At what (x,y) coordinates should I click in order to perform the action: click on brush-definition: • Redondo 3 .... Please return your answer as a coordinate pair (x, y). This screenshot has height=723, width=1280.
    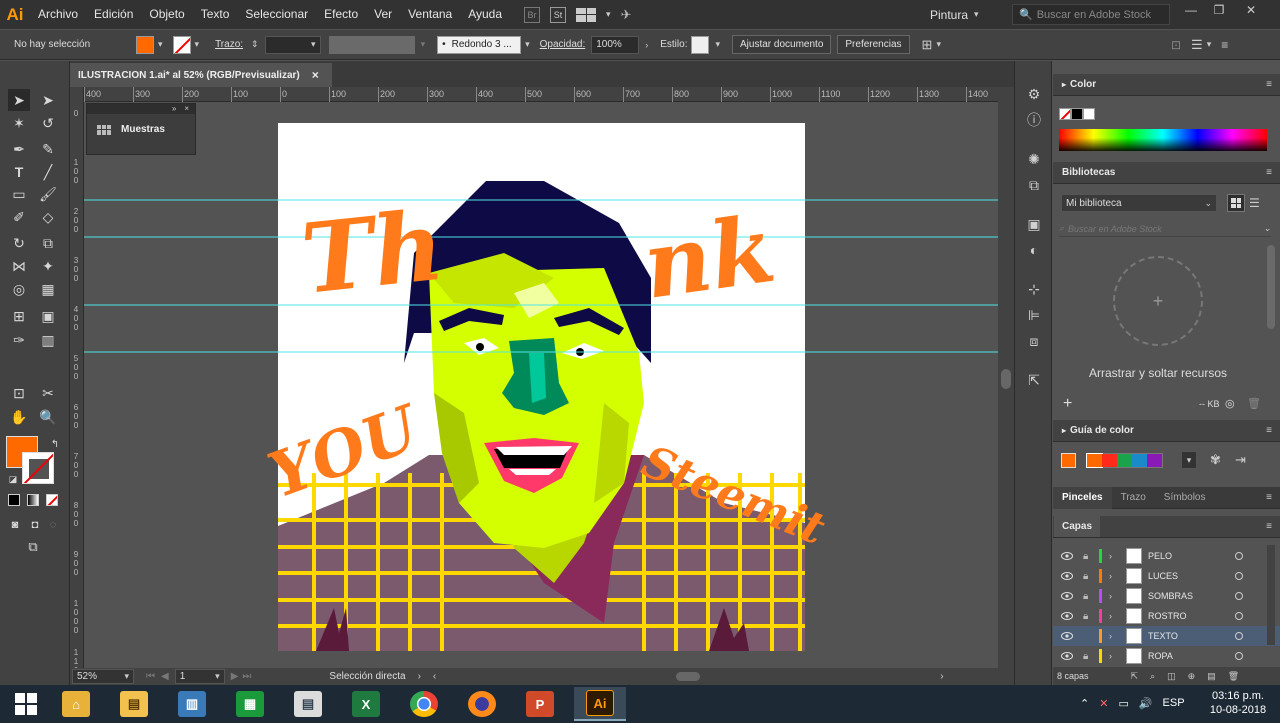
    Looking at the image, I should click on (479, 44).